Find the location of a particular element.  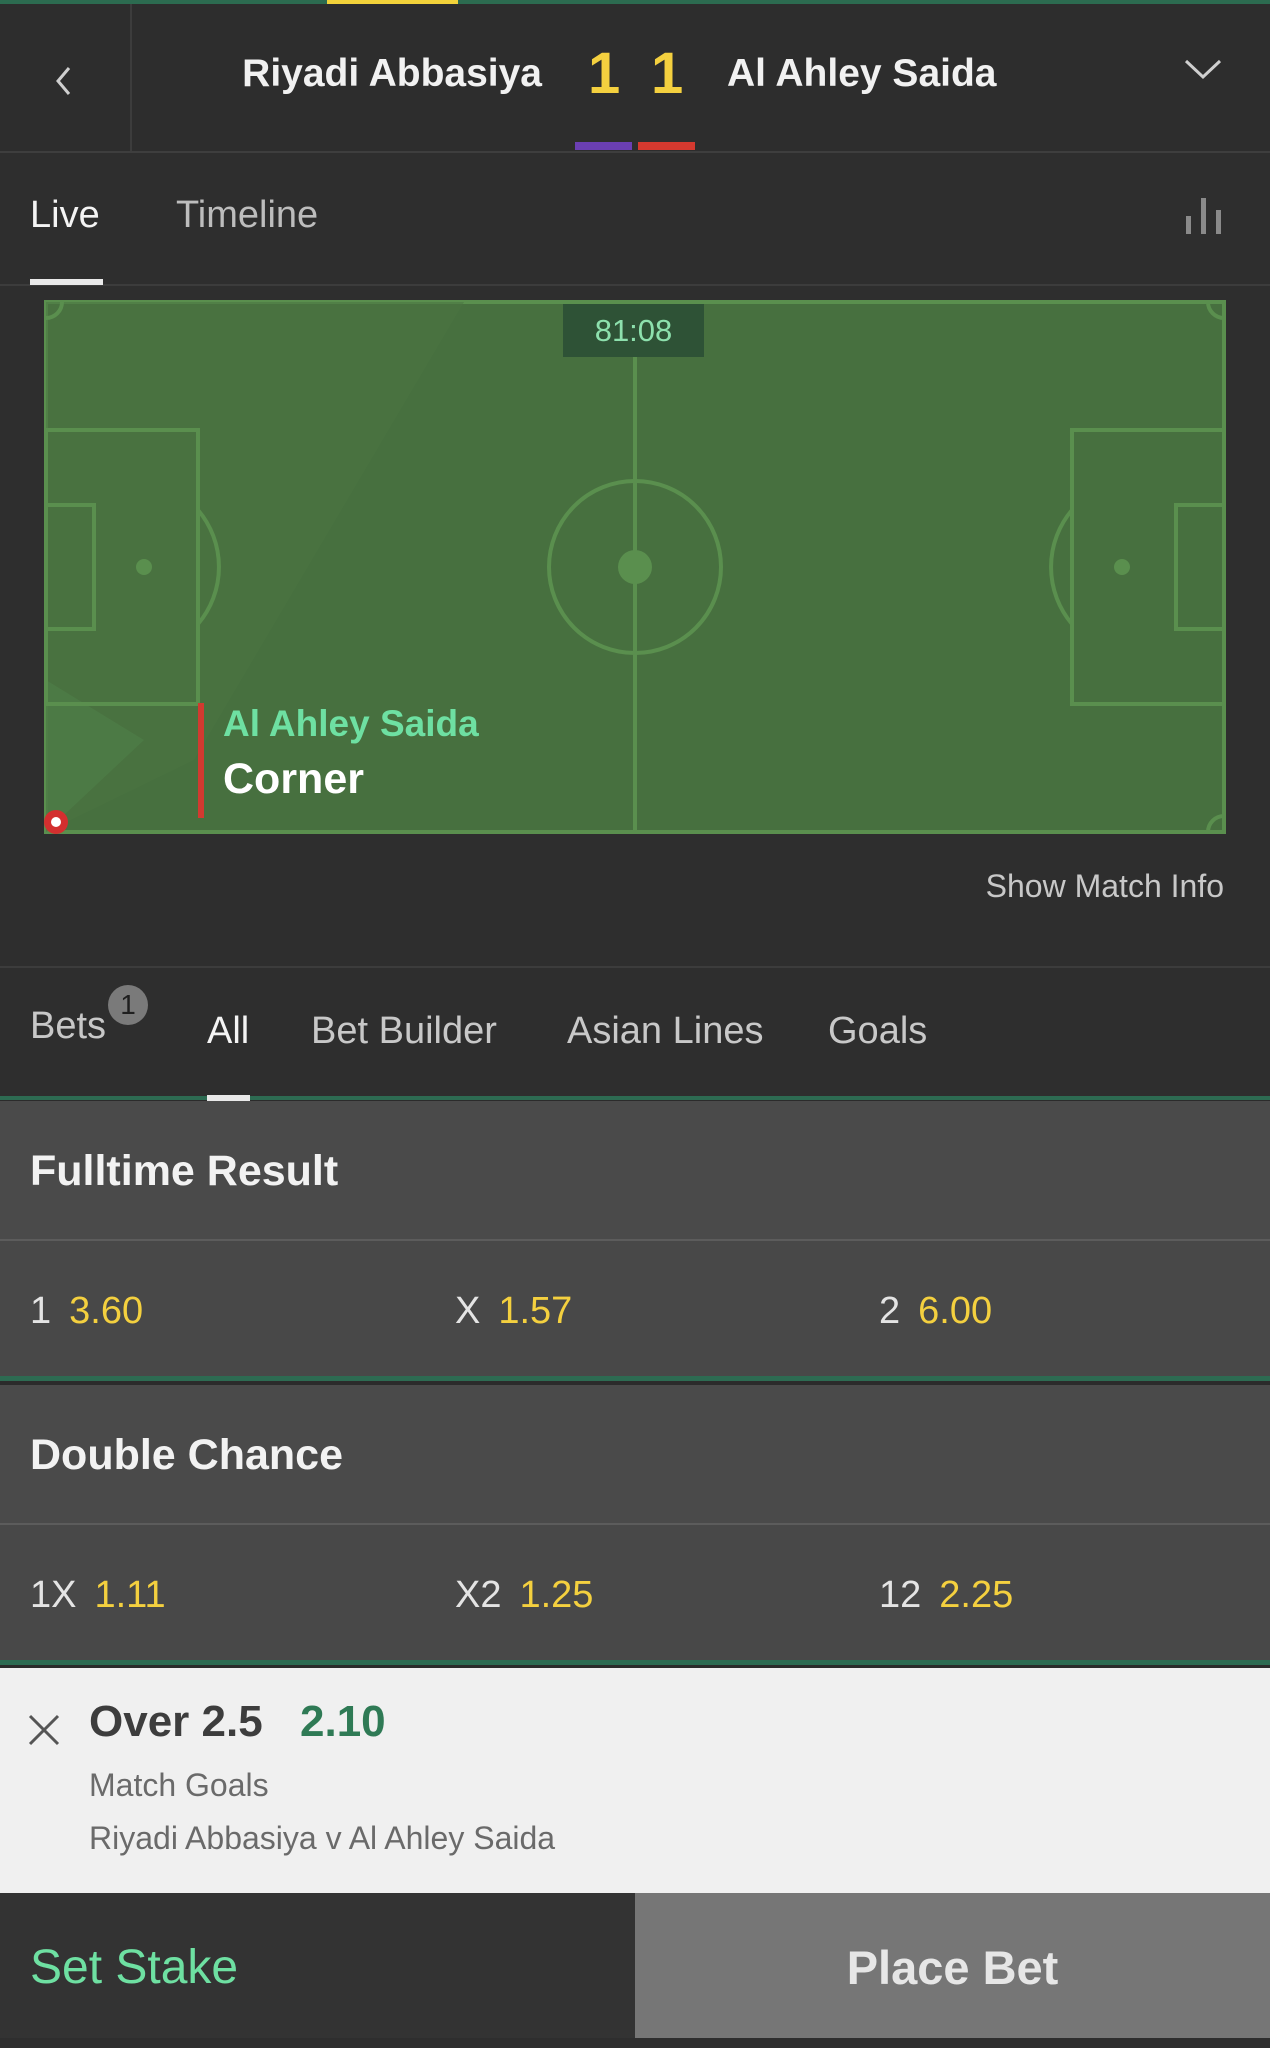

selection-label: 1X is located at coordinates (53, 1595).